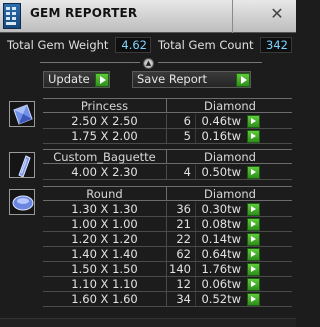 This screenshot has width=320, height=327. Describe the element at coordinates (187, 121) in the screenshot. I see `count-cell: 6` at that location.